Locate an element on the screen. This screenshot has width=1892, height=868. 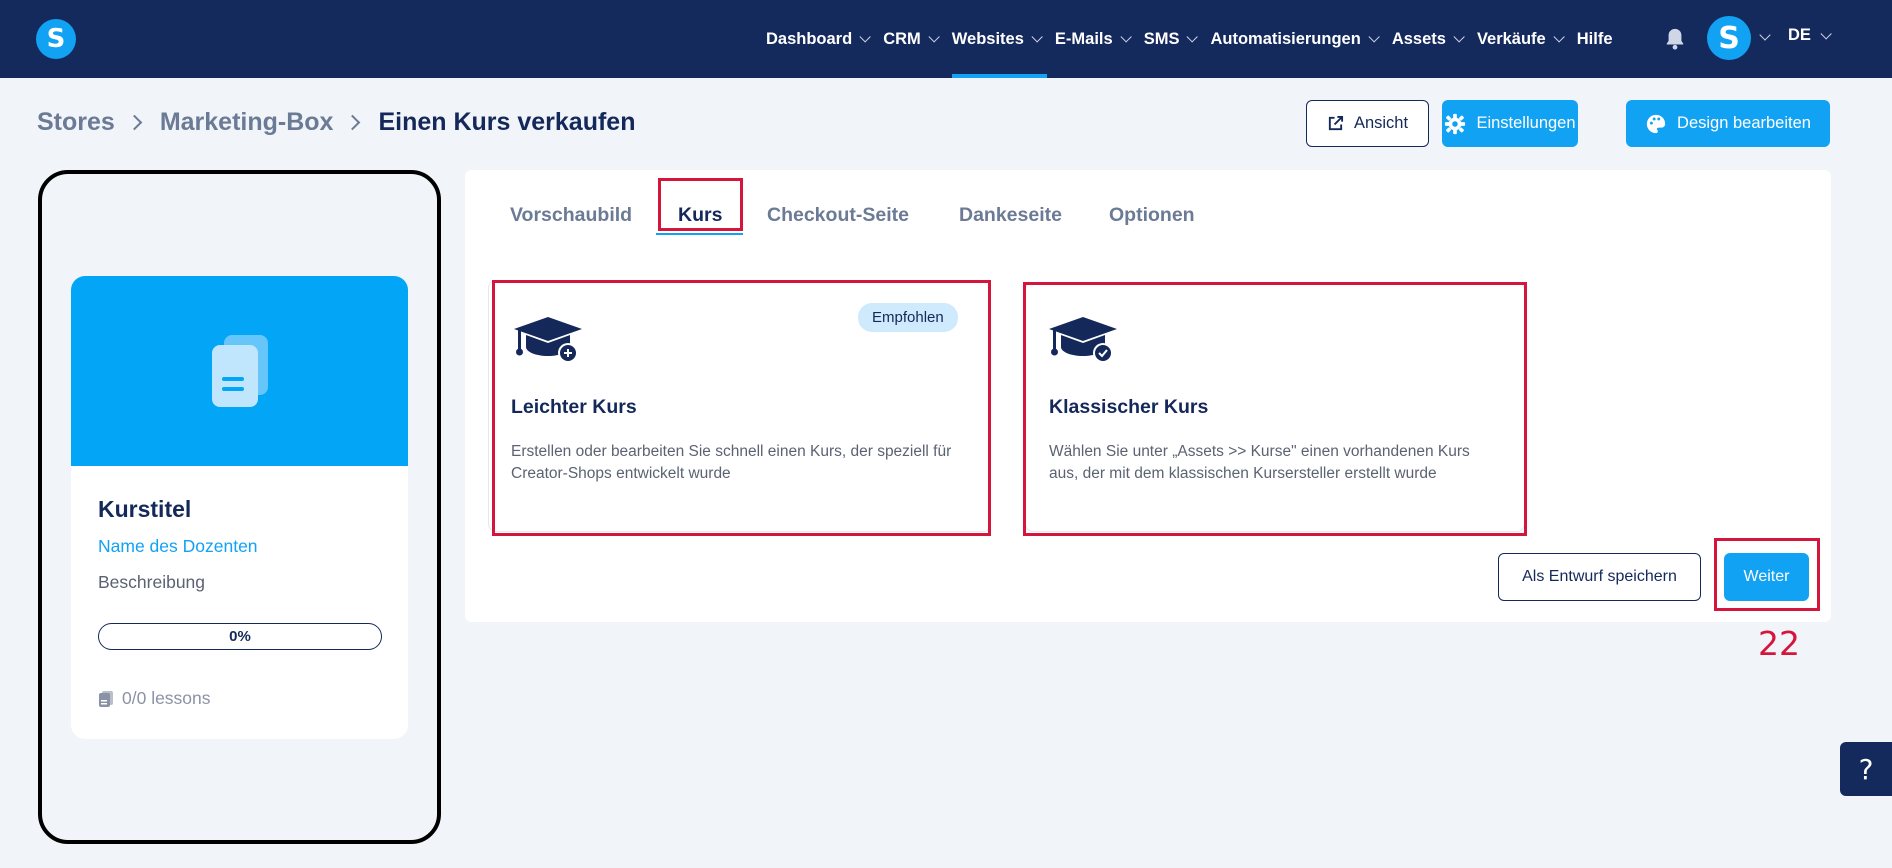
nav-item-label: Websites is located at coordinates (987, 38).